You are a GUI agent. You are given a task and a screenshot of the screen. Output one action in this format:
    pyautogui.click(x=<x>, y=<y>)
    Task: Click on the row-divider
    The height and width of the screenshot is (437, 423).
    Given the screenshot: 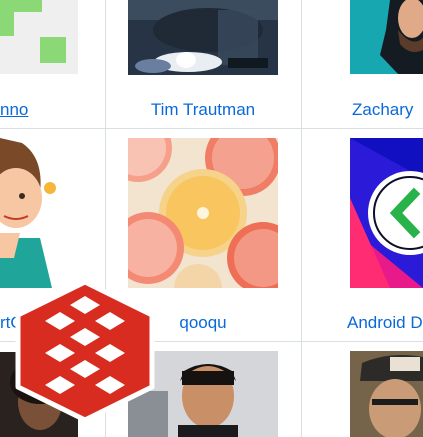 What is the action you would take?
    pyautogui.click(x=211, y=128)
    